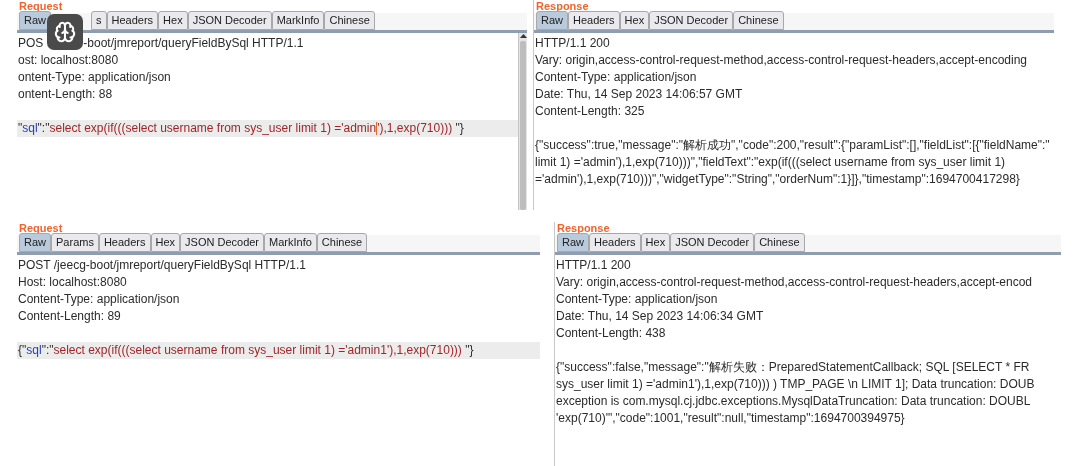 The height and width of the screenshot is (466, 1080). I want to click on floating-button, so click(65, 32).